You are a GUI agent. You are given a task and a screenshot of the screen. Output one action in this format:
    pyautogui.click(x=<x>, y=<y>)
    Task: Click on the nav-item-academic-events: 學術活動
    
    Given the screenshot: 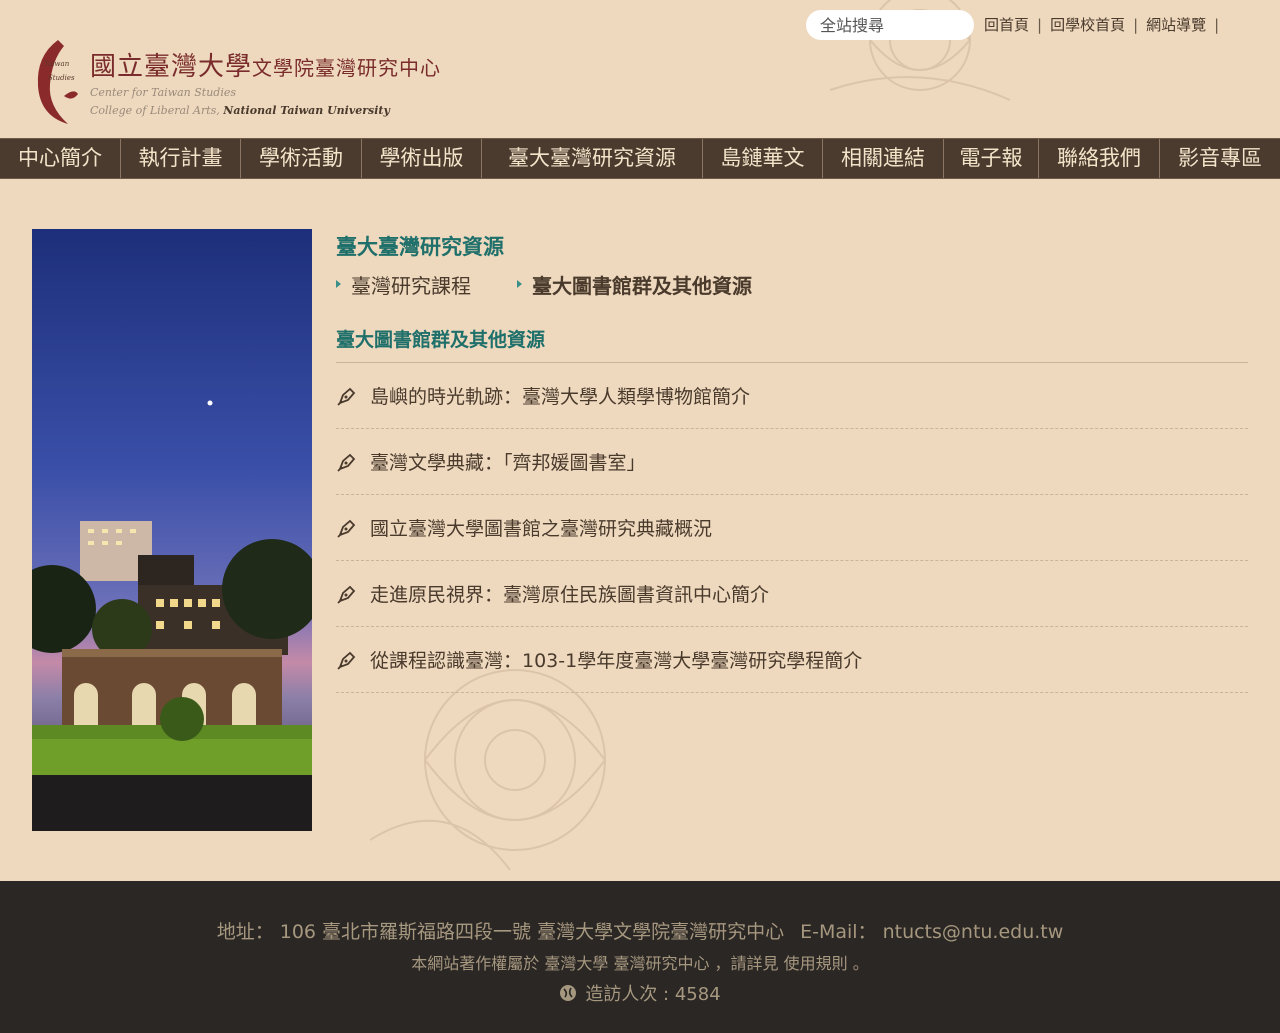 What is the action you would take?
    pyautogui.click(x=301, y=158)
    